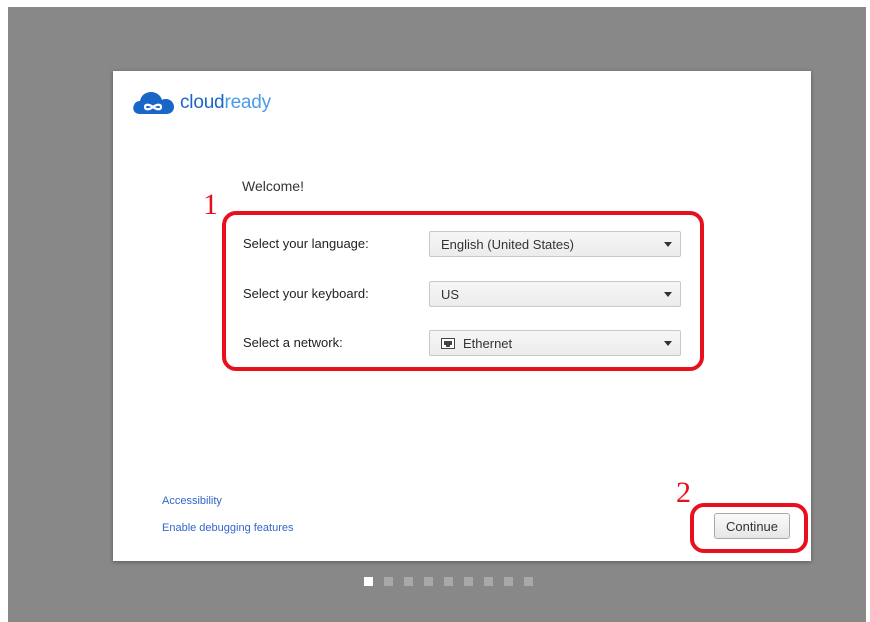  I want to click on cloud-infinity-icon, so click(153, 103).